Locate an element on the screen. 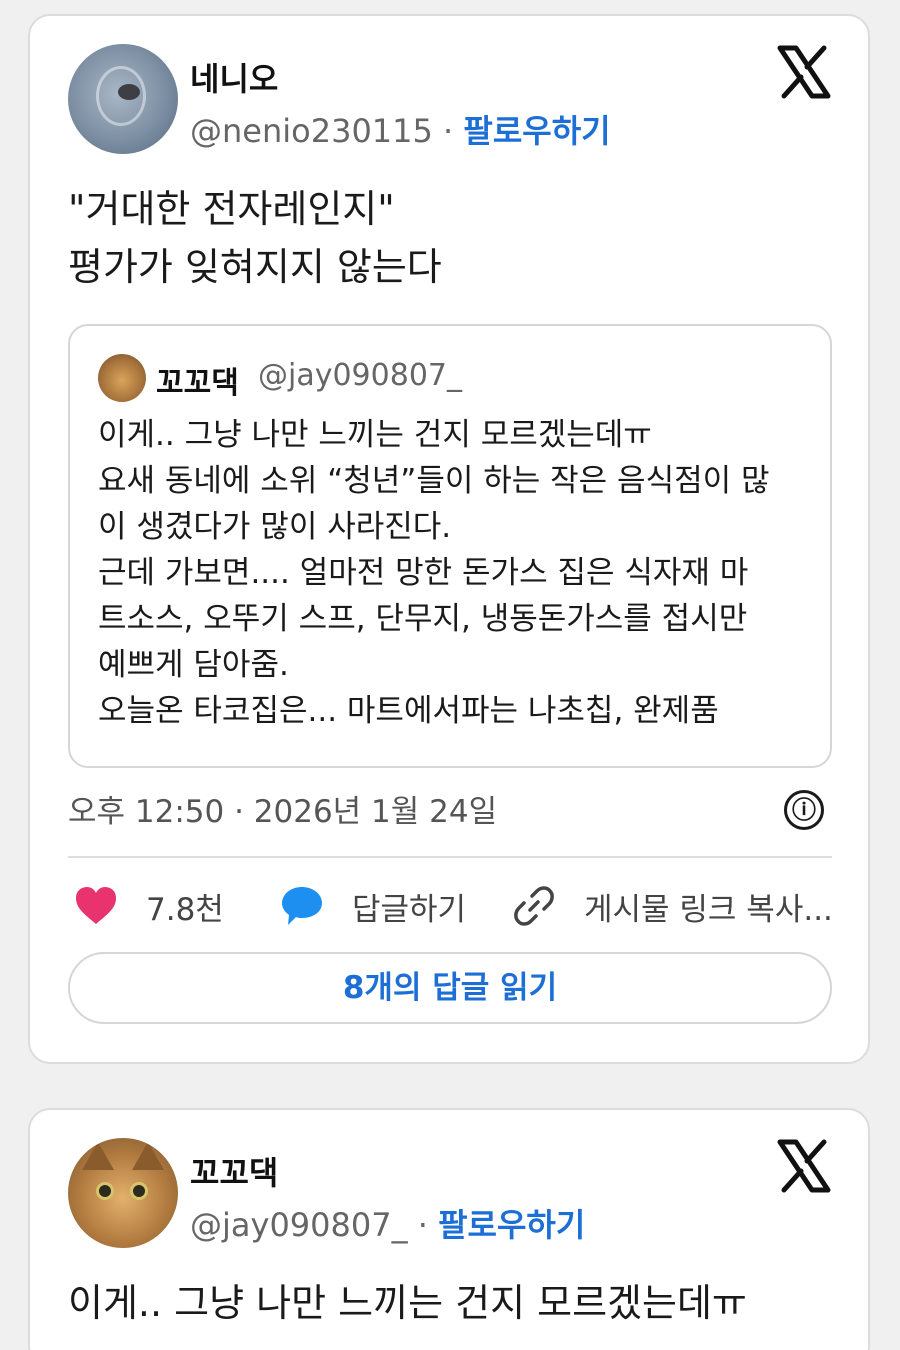  tweet-text: "거대한 전자레인지" 평가가 잊혀지지 않는다 is located at coordinates (255, 238).